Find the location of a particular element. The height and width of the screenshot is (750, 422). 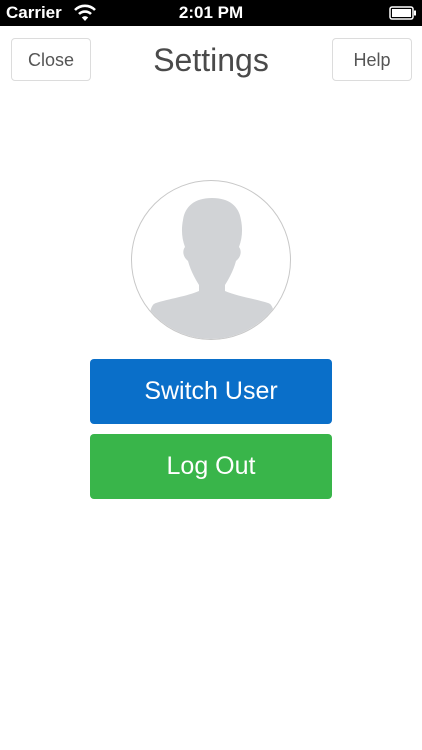

battery-icon is located at coordinates (403, 13).